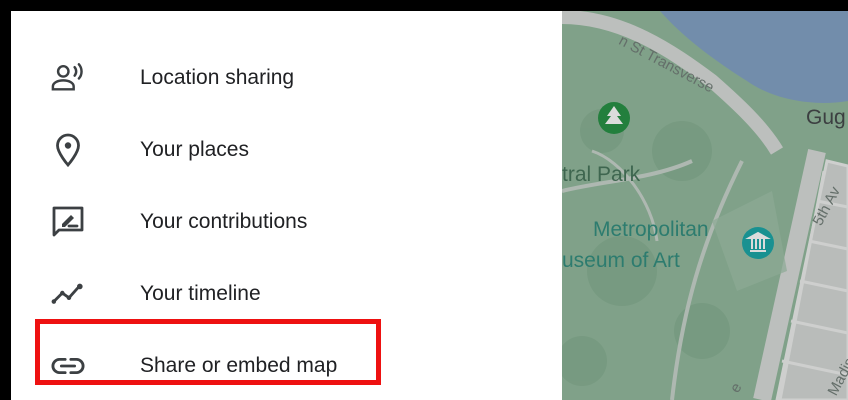 This screenshot has height=400, width=848. What do you see at coordinates (194, 149) in the screenshot?
I see `menu-item-label: Your places` at bounding box center [194, 149].